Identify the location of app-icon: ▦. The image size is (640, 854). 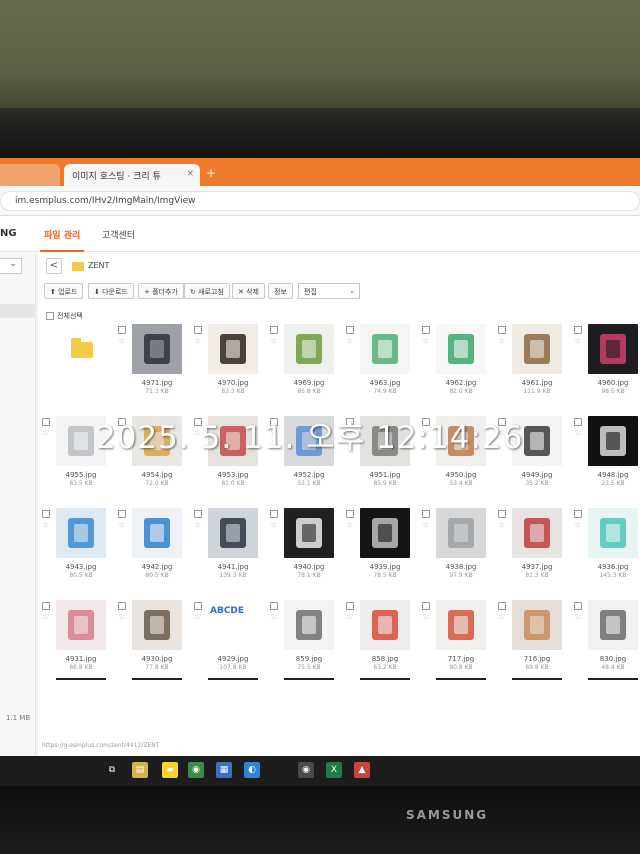
(224, 770).